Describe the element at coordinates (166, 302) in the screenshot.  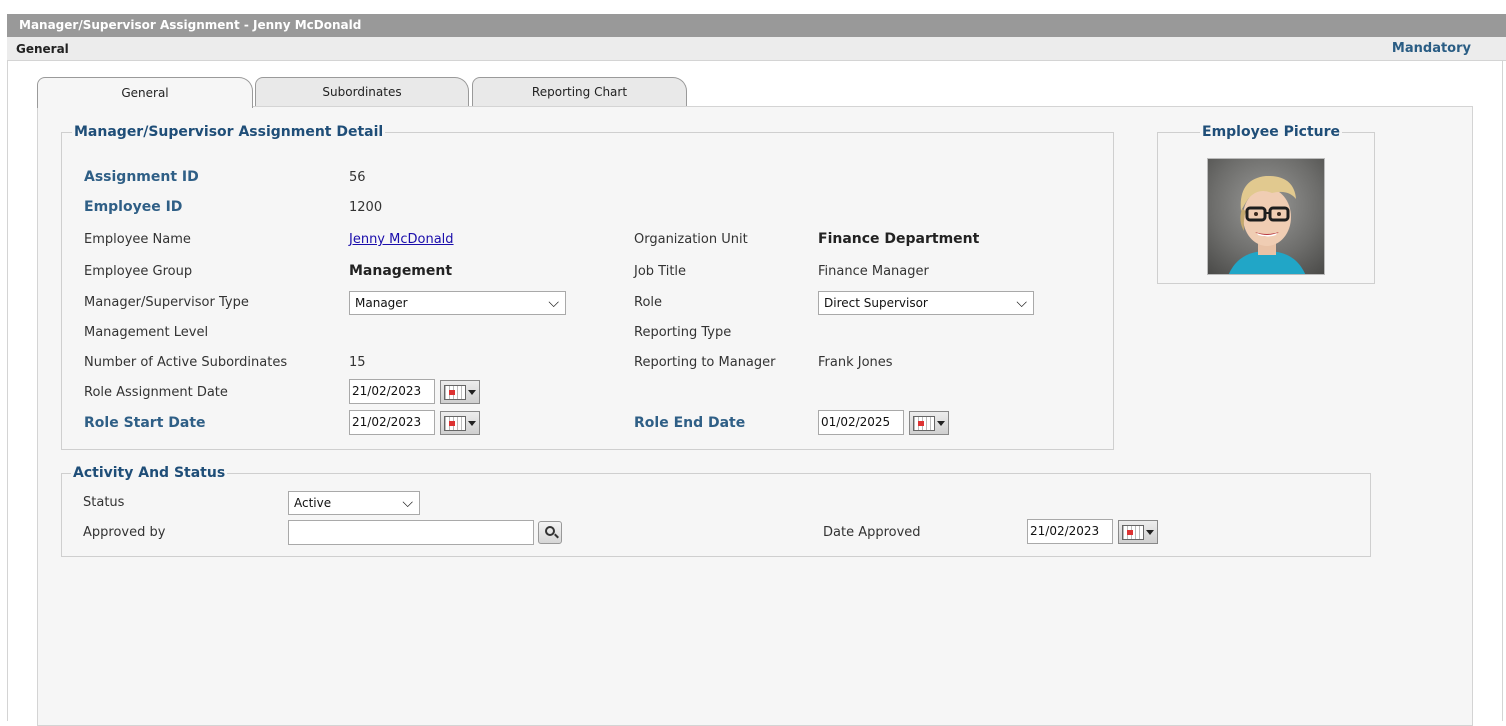
I see `manager-type-label: Manager/Supervisor Type` at that location.